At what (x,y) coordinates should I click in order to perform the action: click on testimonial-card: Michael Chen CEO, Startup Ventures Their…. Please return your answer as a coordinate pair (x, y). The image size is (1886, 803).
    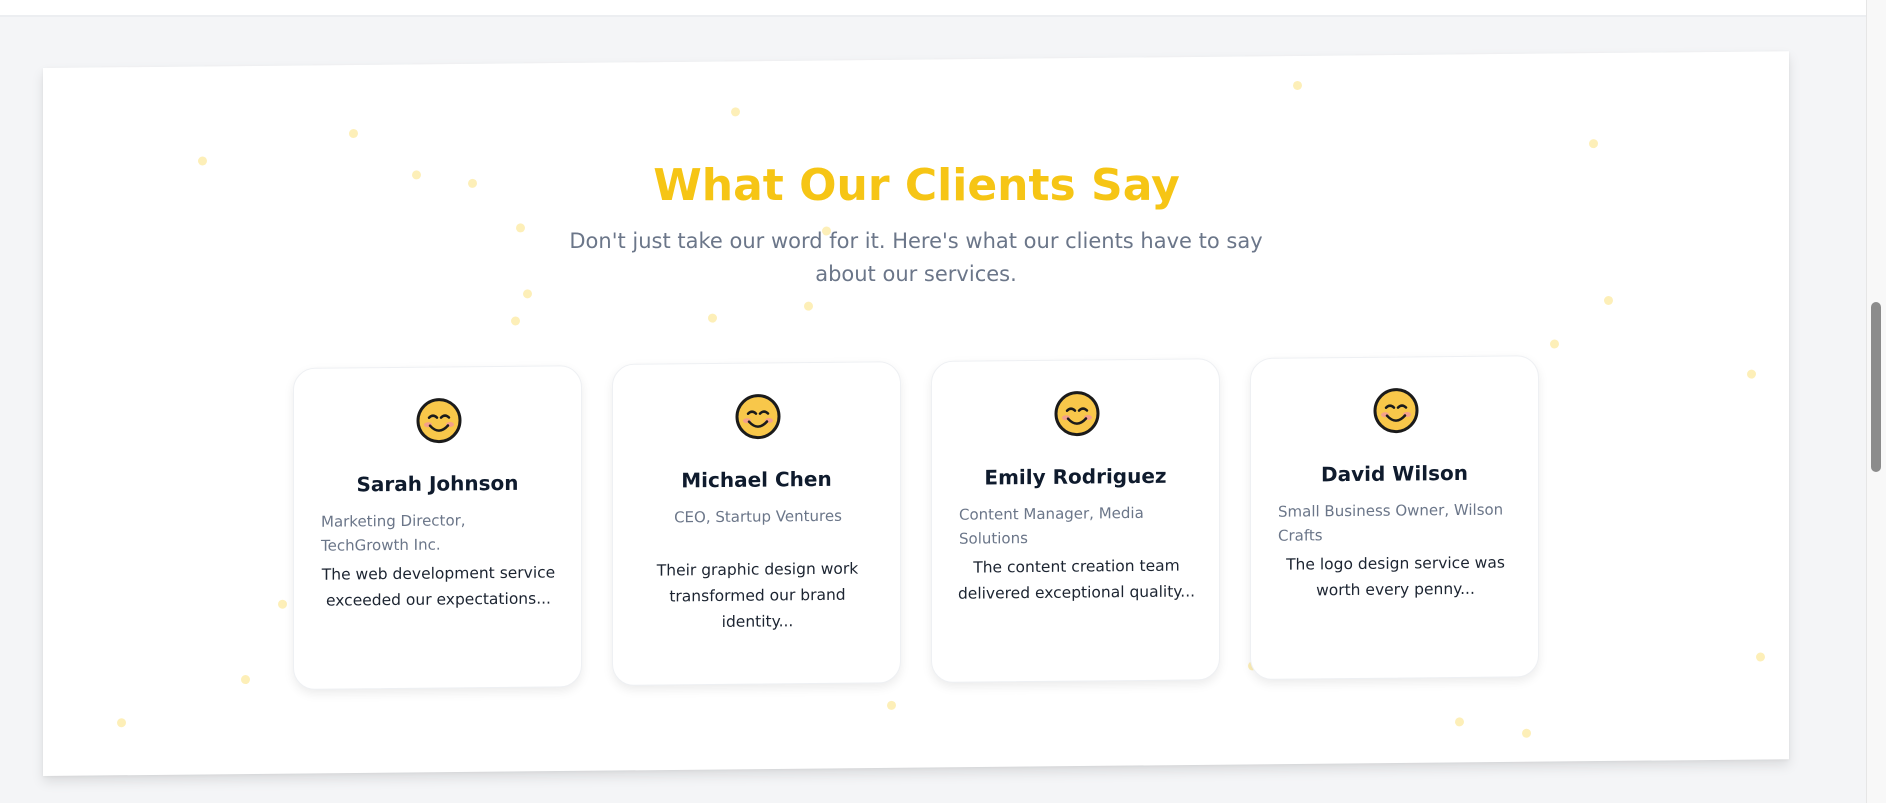
    Looking at the image, I should click on (756, 523).